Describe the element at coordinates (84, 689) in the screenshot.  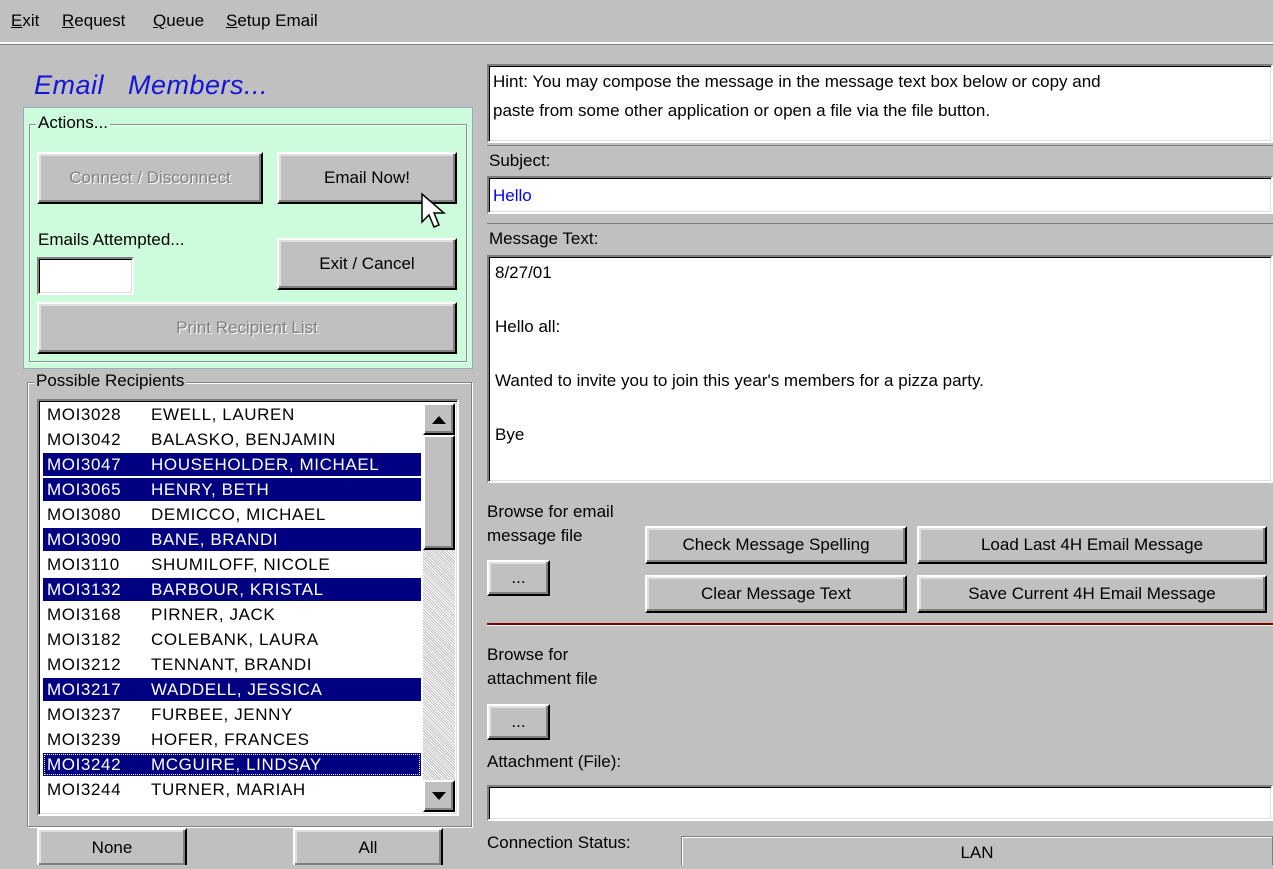
I see `recipient-id: MOI3217` at that location.